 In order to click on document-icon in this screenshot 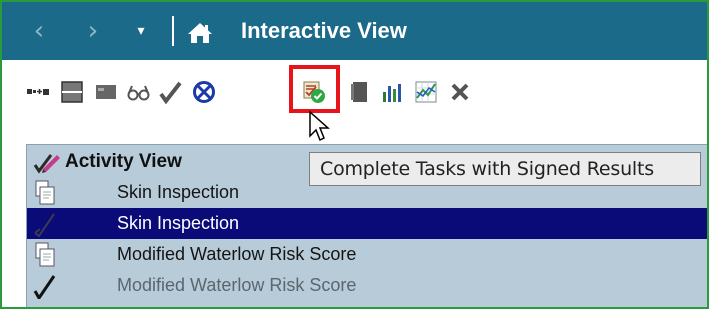, I will do `click(360, 92)`.